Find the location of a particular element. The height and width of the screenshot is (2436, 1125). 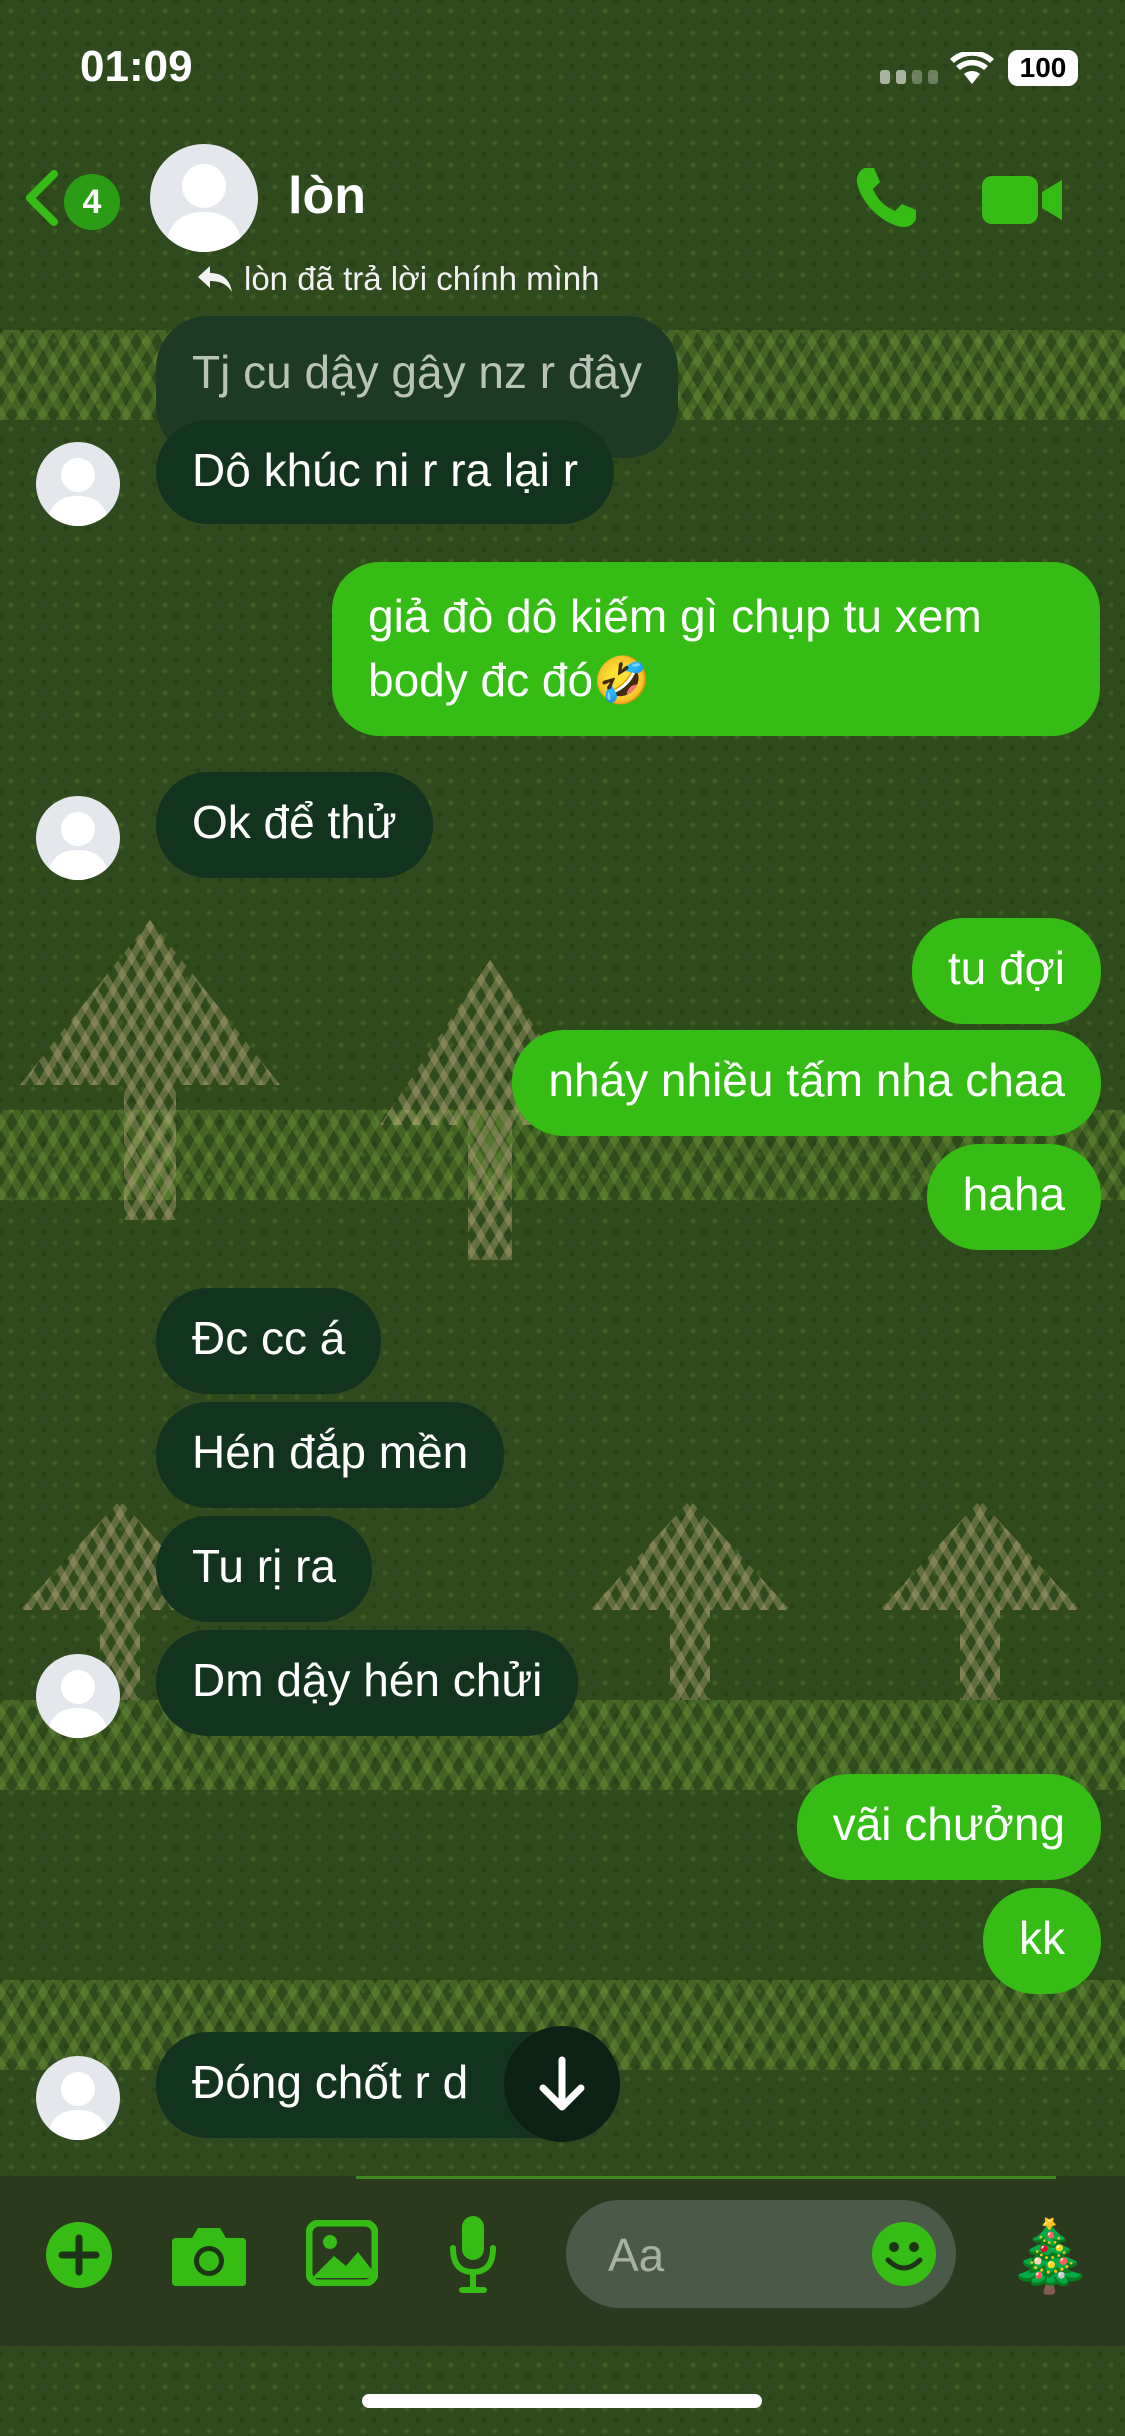

quoted-message-text: Tj cu dậy gây nz r đây is located at coordinates (417, 372).